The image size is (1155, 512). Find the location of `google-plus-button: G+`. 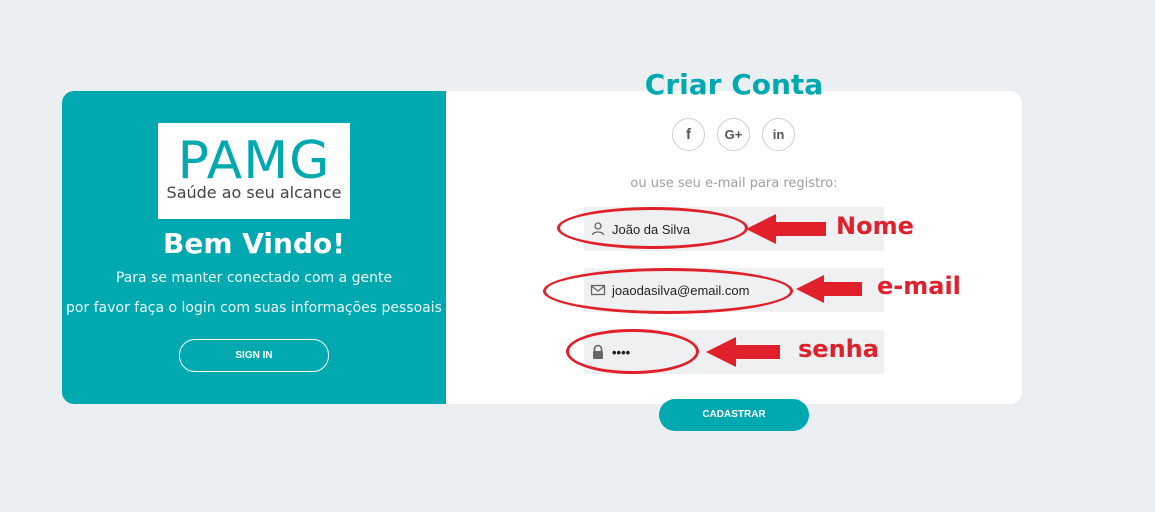

google-plus-button: G+ is located at coordinates (733, 134).